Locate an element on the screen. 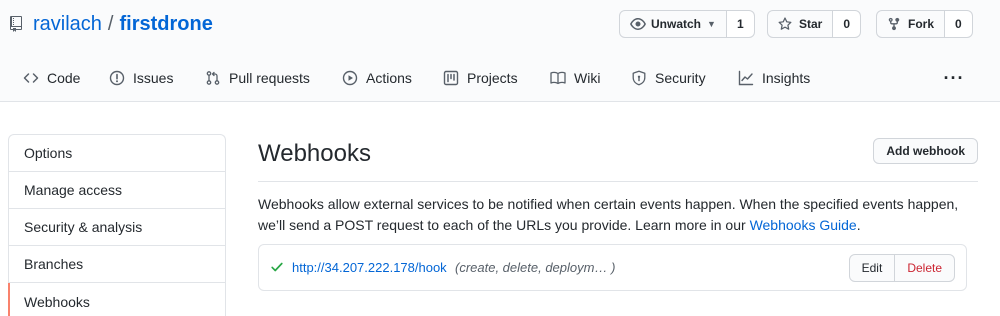  stargazers-count: 0 is located at coordinates (847, 24).